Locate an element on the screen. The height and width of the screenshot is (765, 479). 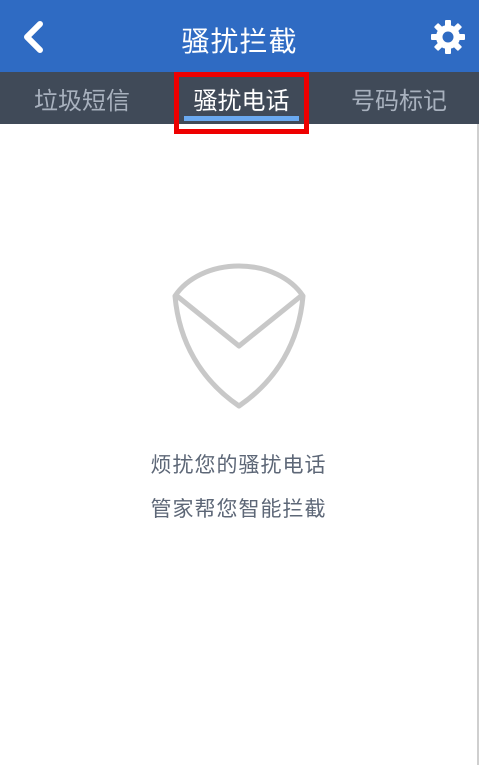
empty-state-line-2: 管家帮您智能拦截 is located at coordinates (238, 509).